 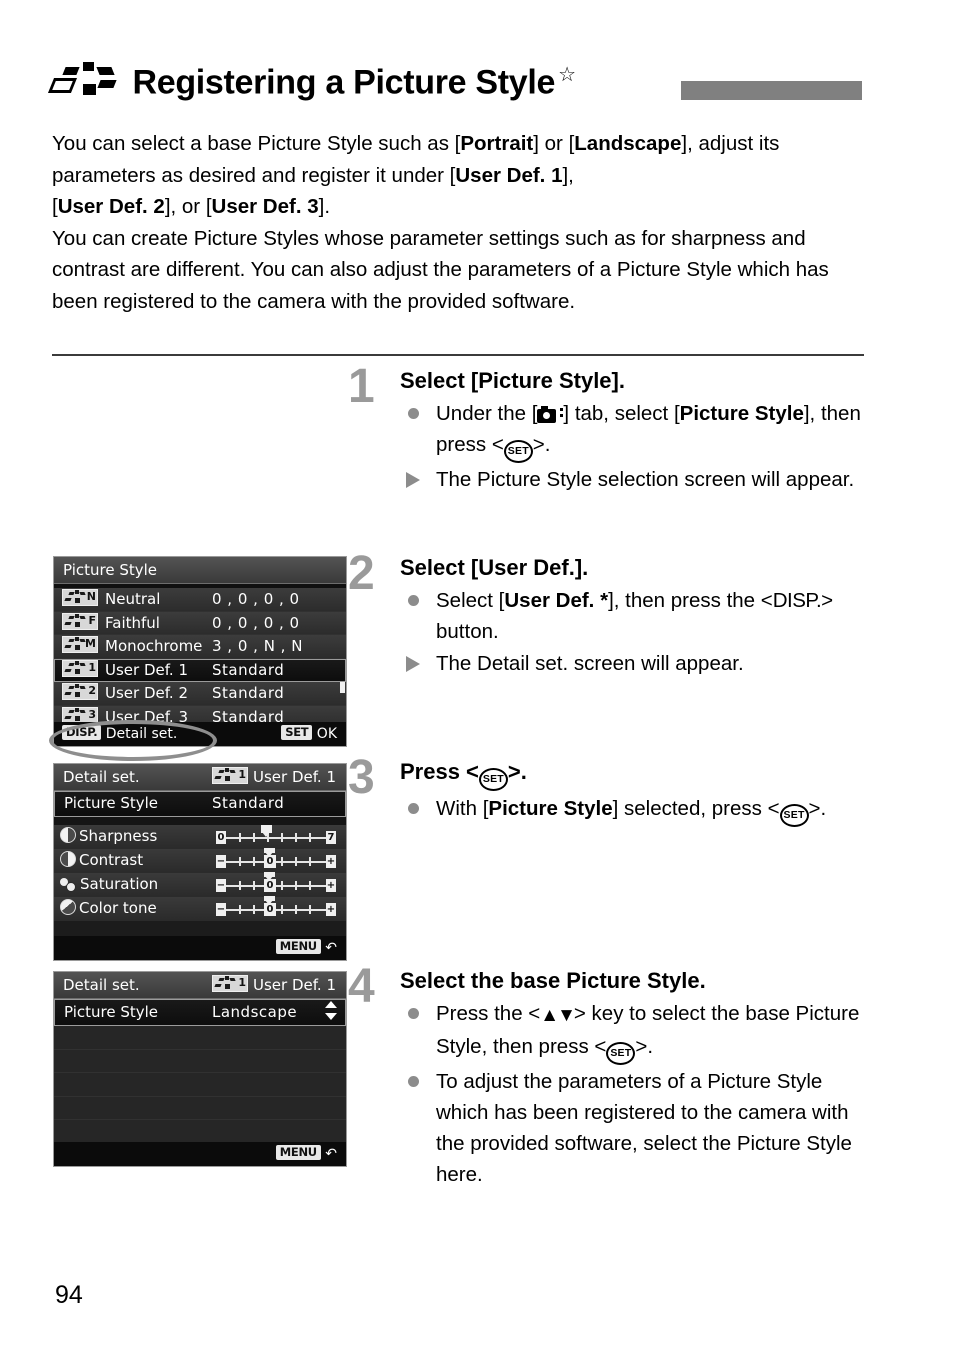 What do you see at coordinates (200, 884) in the screenshot?
I see `saturation-row: Saturation − + 0` at bounding box center [200, 884].